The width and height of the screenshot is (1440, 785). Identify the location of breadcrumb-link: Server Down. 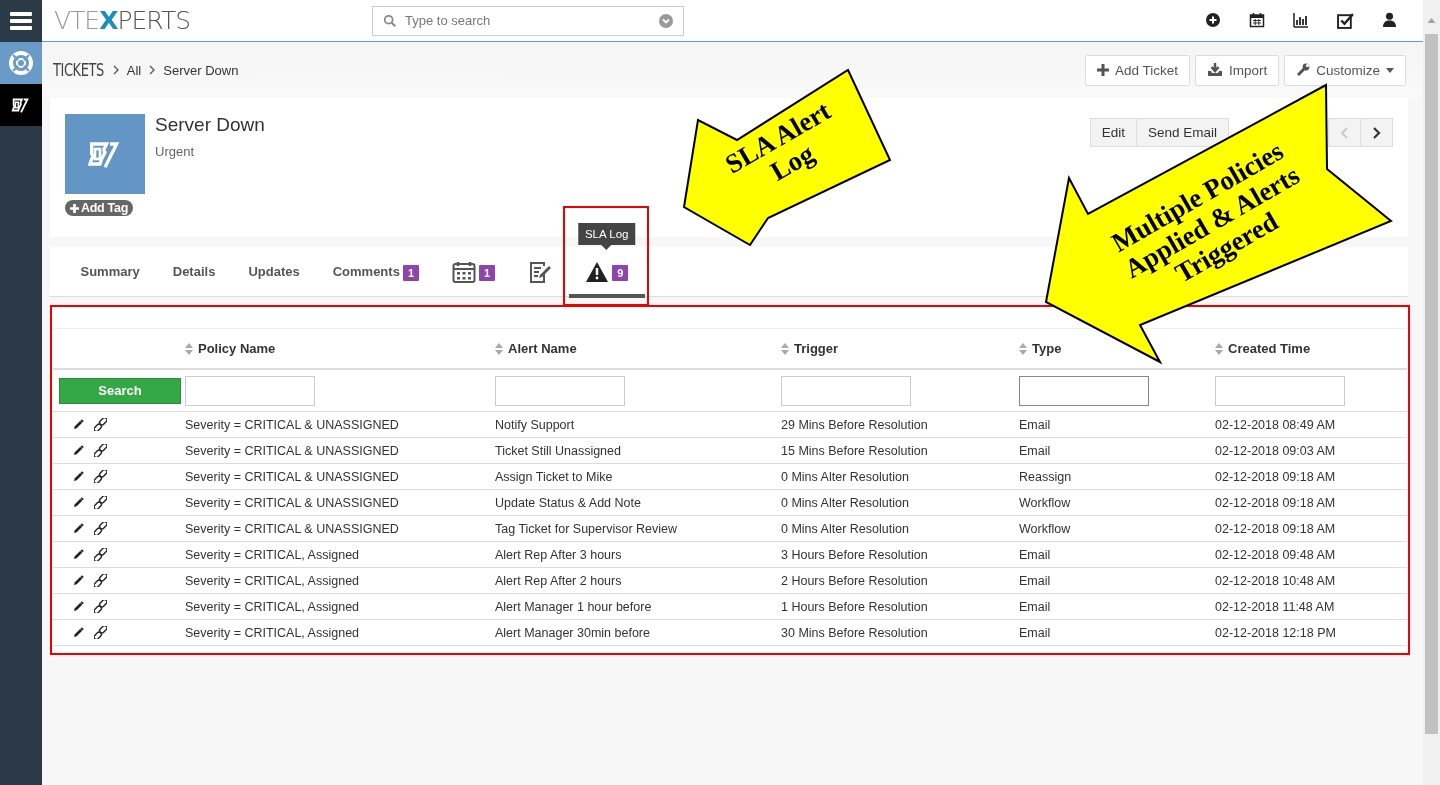
(201, 70).